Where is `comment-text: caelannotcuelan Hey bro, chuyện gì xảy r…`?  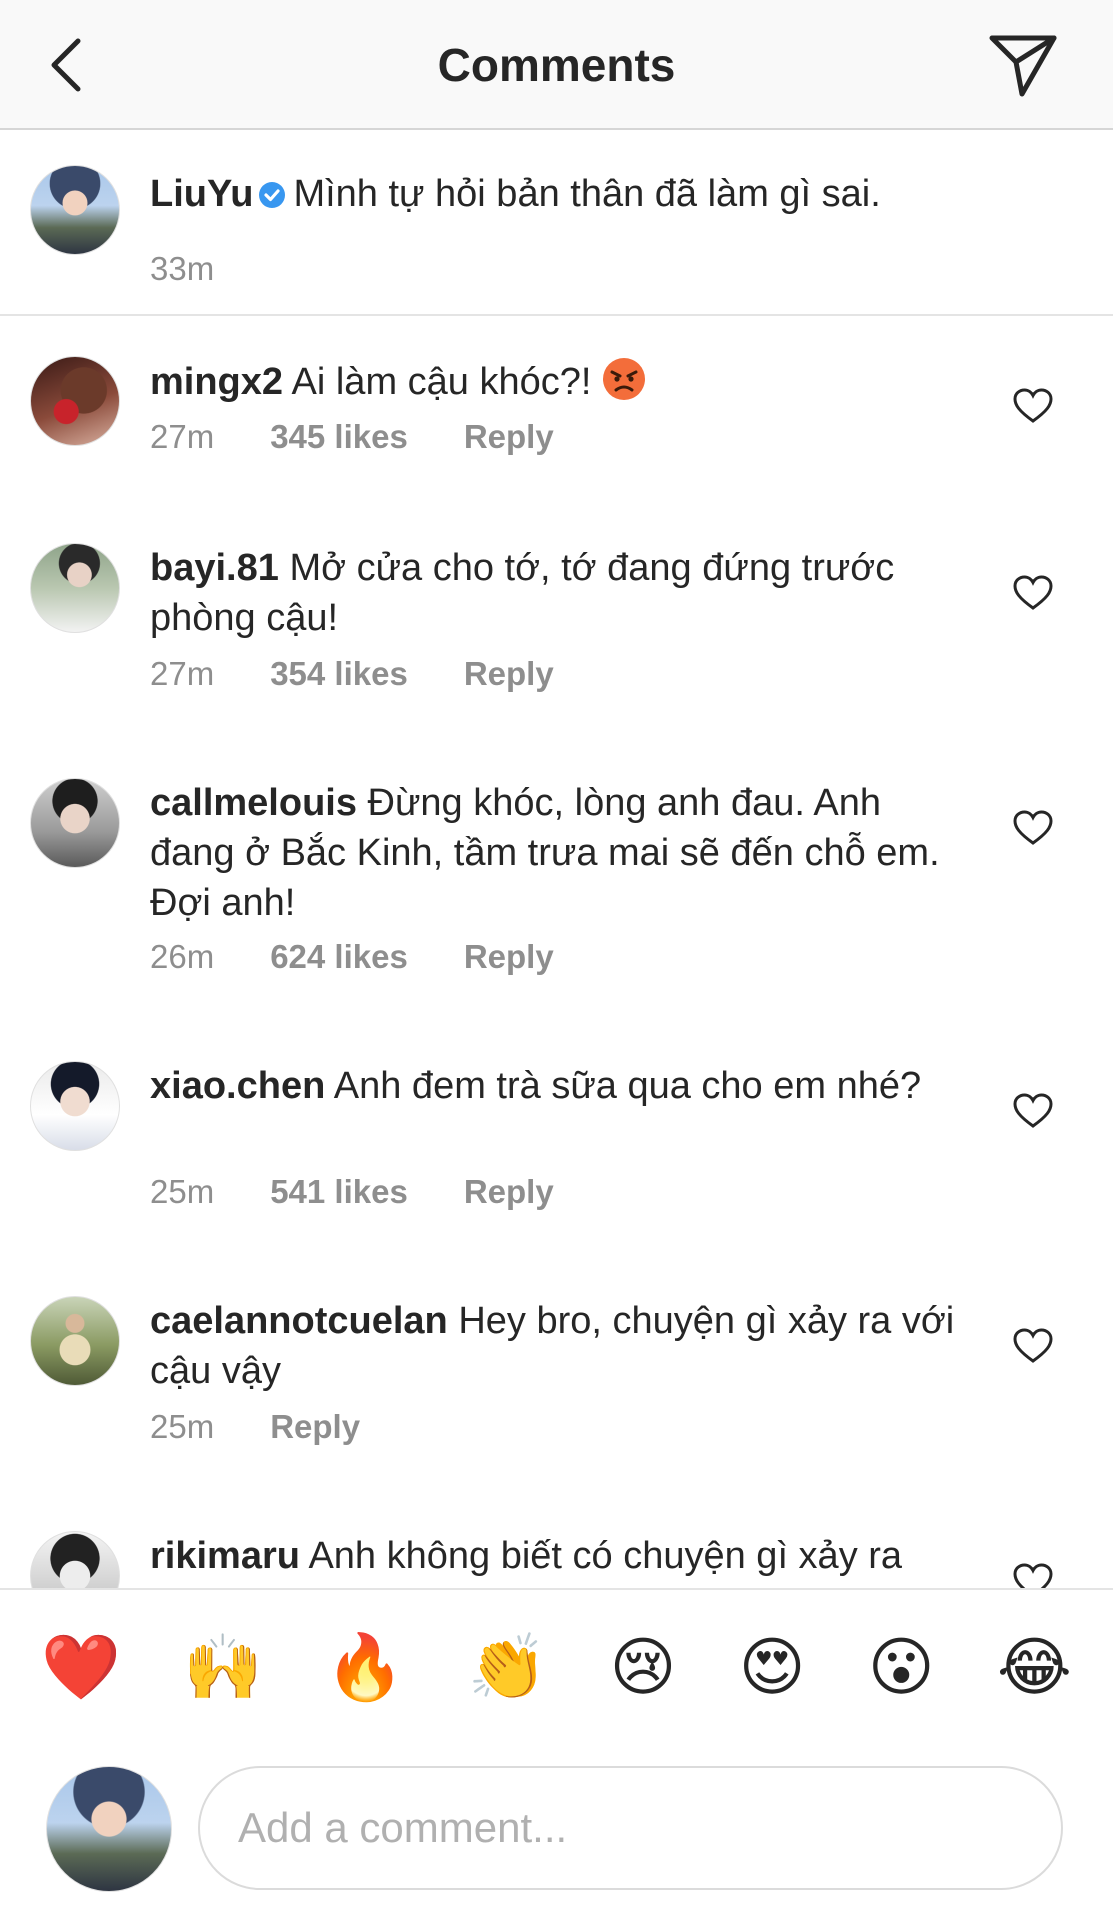
comment-text: caelannotcuelan Hey bro, chuyện gì xảy r… is located at coordinates (555, 1346).